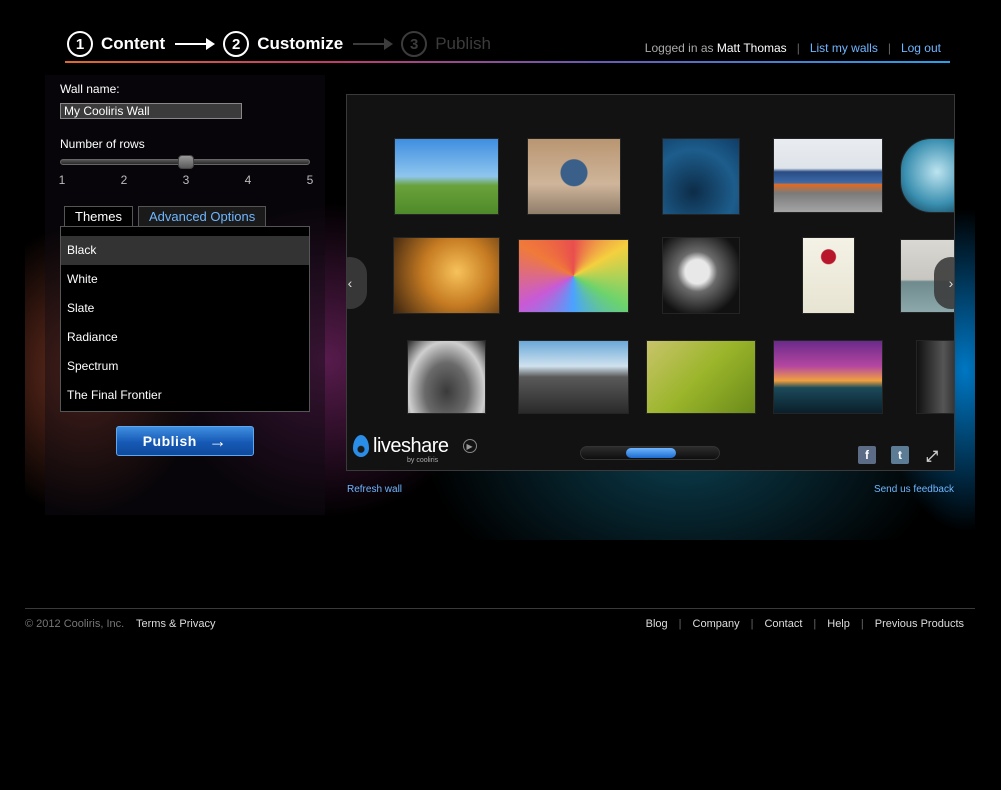 The image size is (1001, 790). Describe the element at coordinates (248, 180) in the screenshot. I see `rows-tick: 4` at that location.